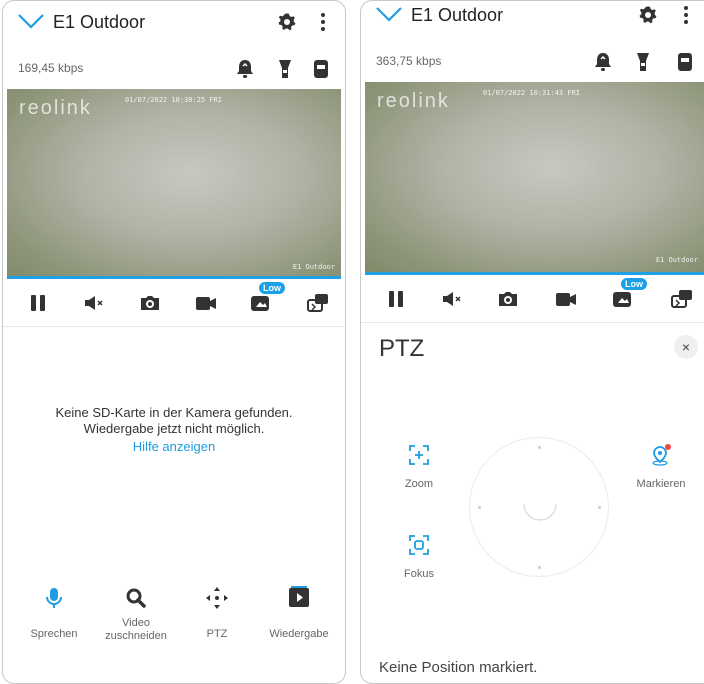  I want to click on joystick-down-dot, so click(539, 567).